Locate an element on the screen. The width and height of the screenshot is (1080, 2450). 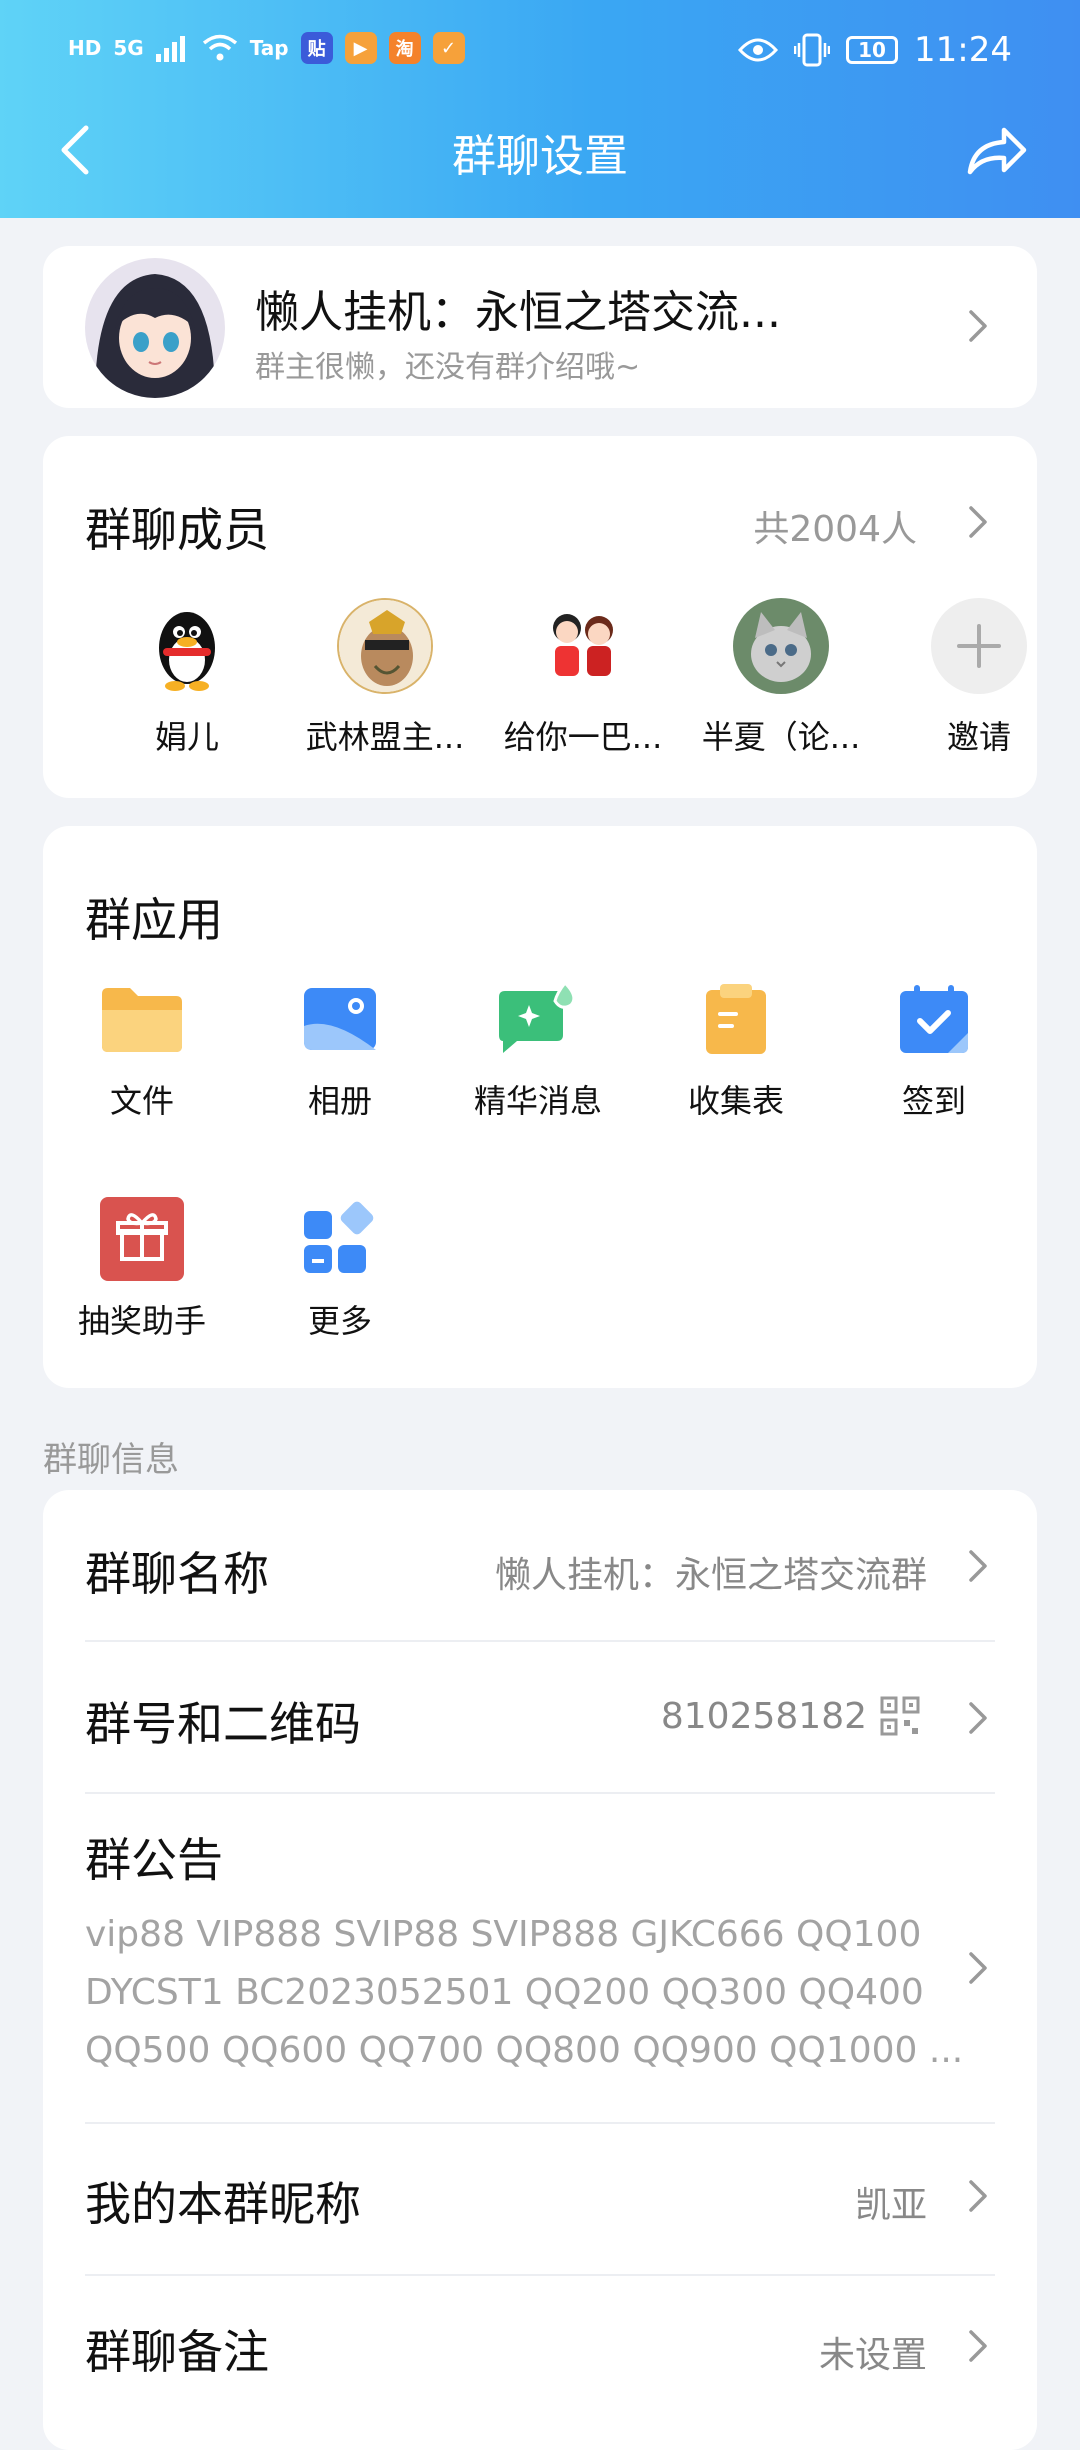
app-lottery: 抽奖助手 is located at coordinates (142, 1269).